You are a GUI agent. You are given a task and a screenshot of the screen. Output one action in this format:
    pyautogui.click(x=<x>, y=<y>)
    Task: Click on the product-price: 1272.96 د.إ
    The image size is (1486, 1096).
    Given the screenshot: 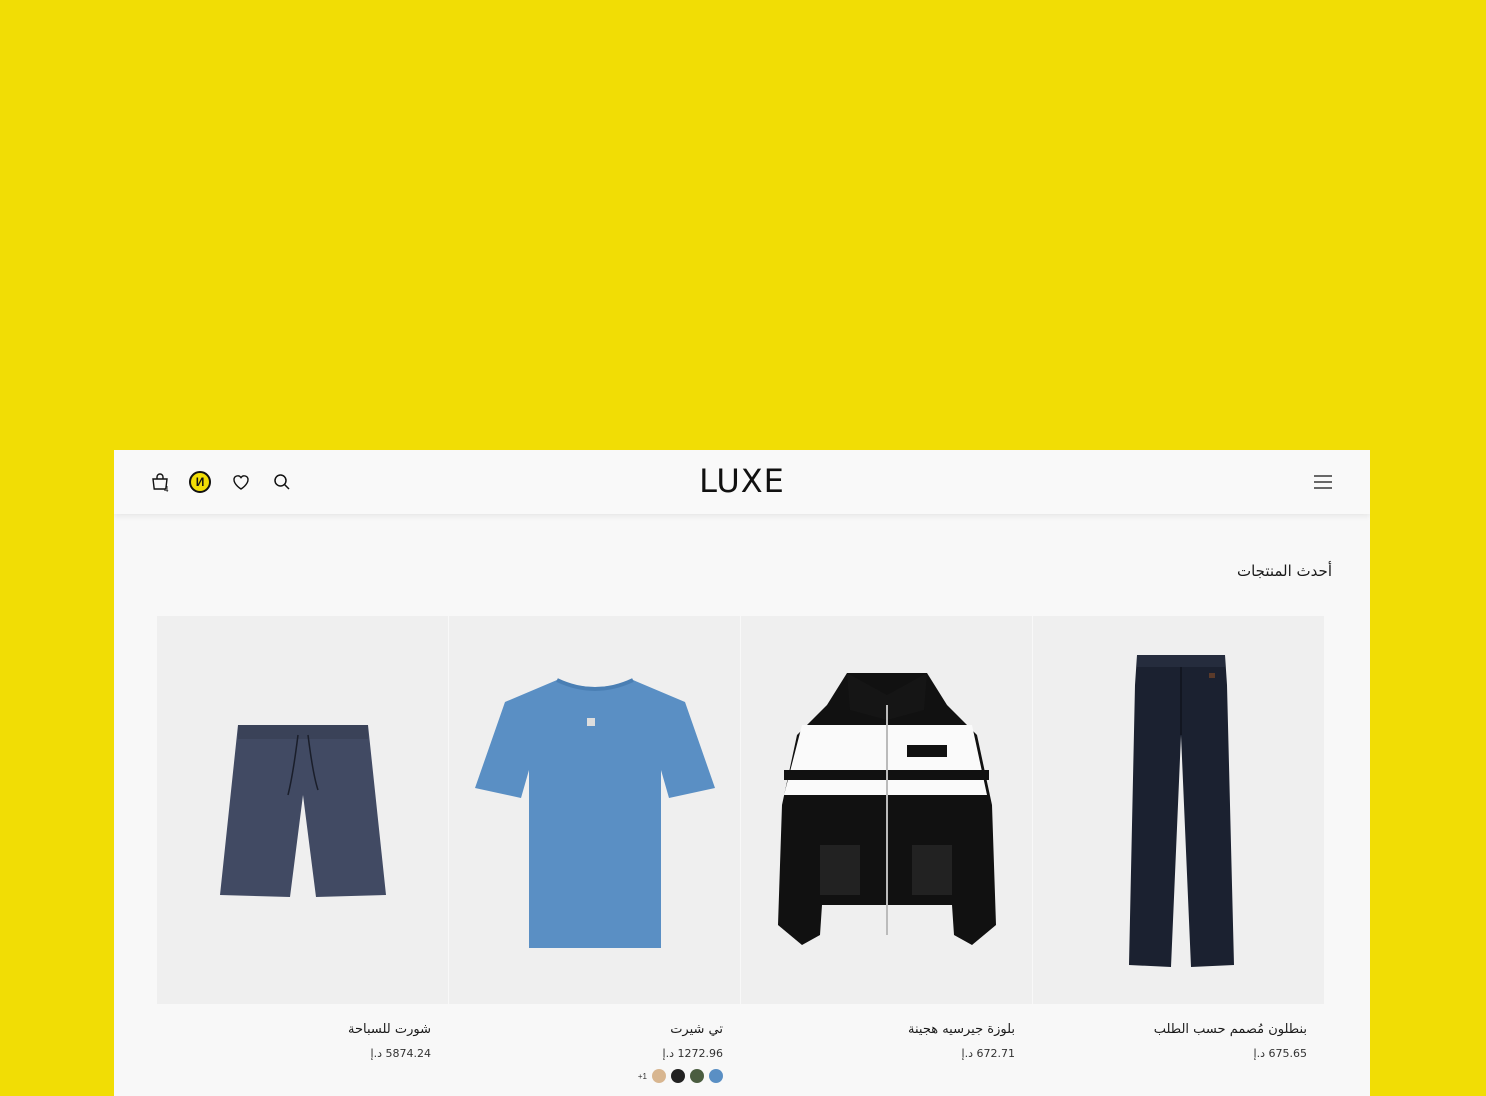 What is the action you would take?
    pyautogui.click(x=692, y=1053)
    